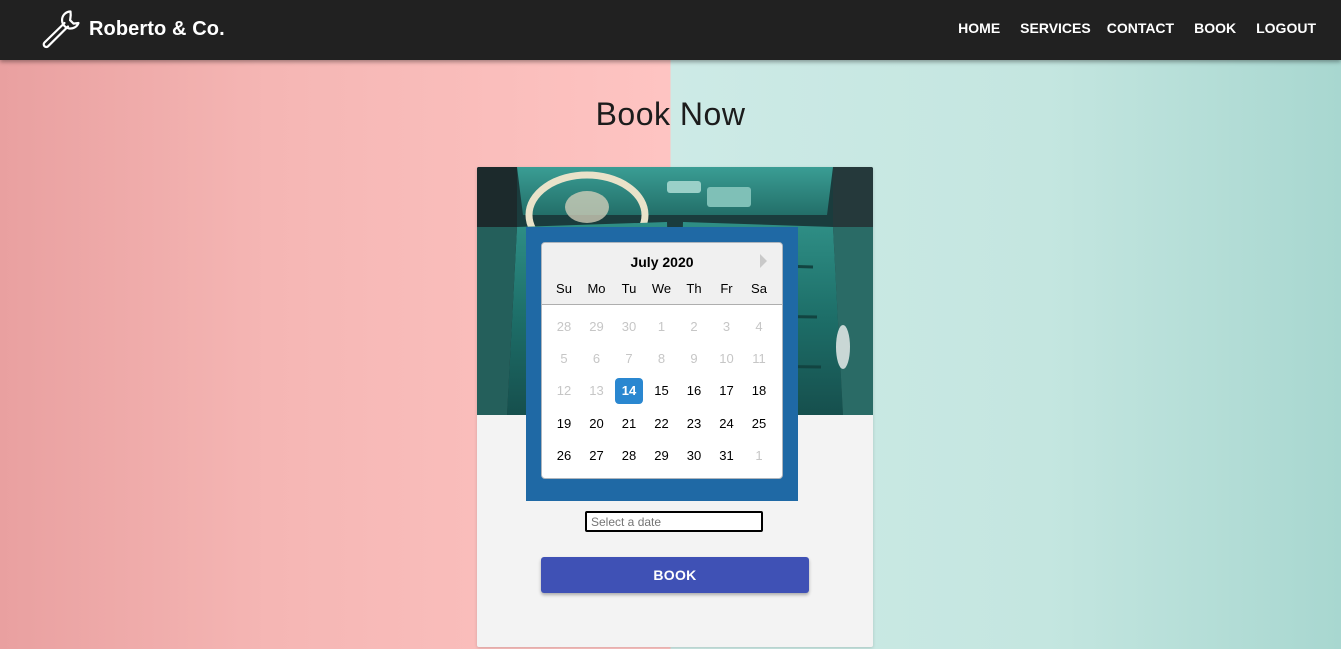  I want to click on weekday-label: Th, so click(694, 288).